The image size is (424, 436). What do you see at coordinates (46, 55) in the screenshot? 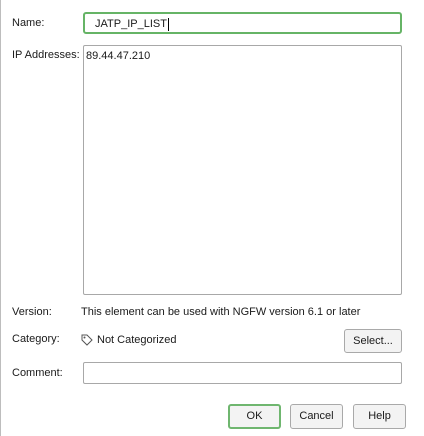
I see `ip-addresses-label: IP Addresses:` at bounding box center [46, 55].